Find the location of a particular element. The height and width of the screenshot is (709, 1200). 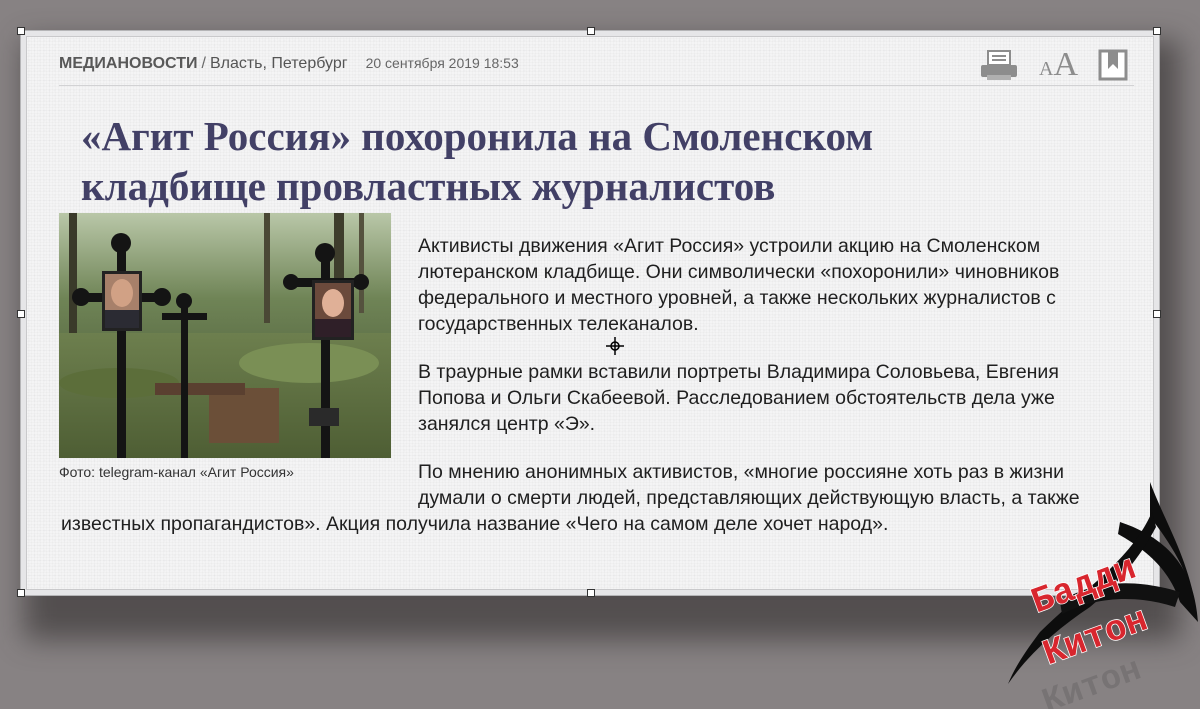

crosshair-cursor-icon is located at coordinates (615, 346).